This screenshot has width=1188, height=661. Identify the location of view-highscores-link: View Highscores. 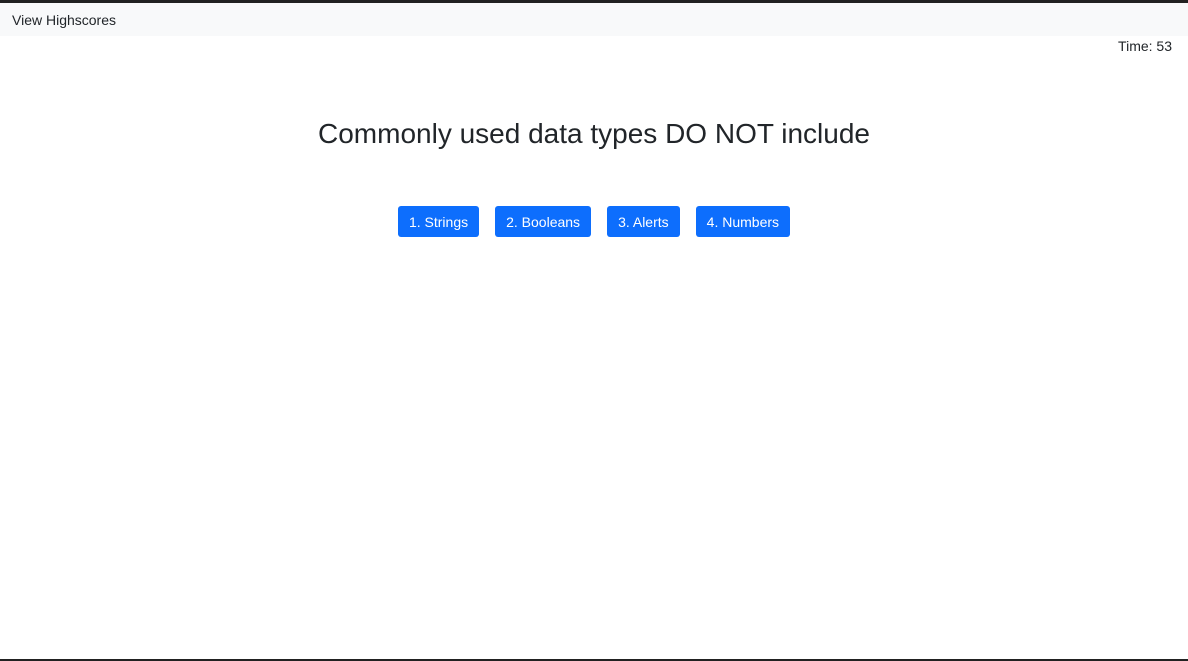
(64, 20).